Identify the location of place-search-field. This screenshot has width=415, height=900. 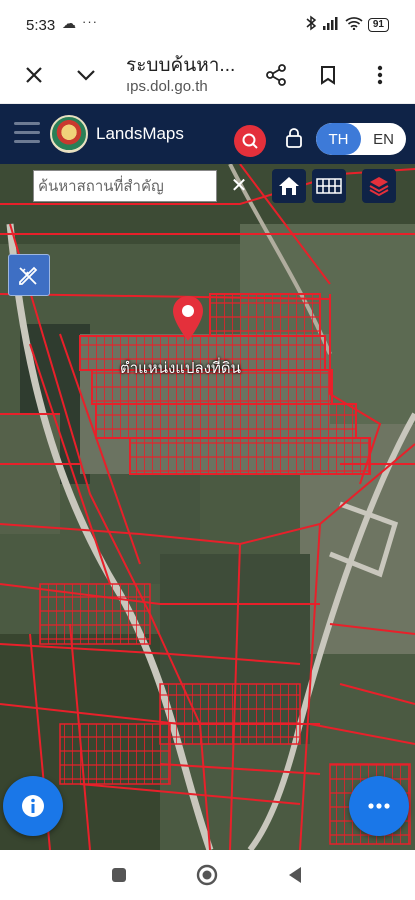
(125, 186).